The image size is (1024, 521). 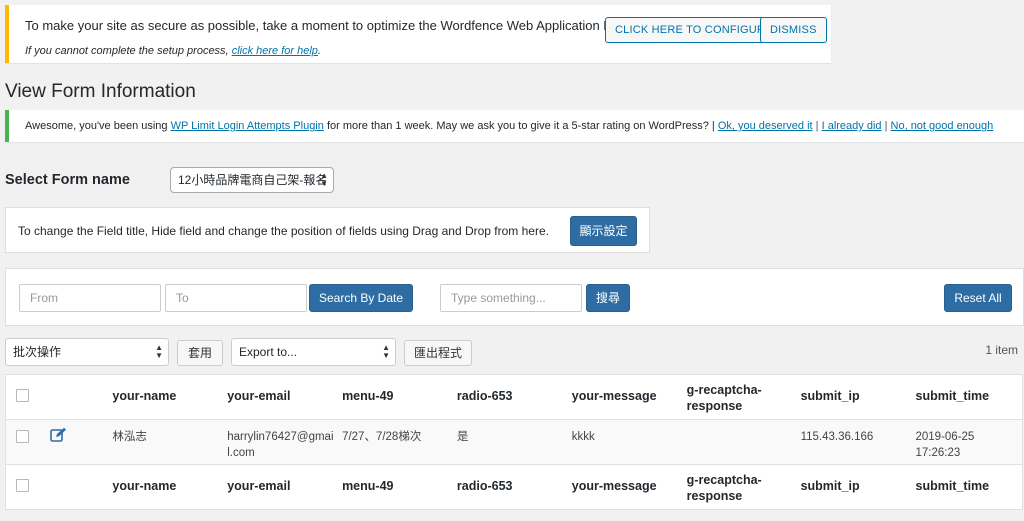 What do you see at coordinates (399, 397) in the screenshot?
I see `col-header-menu-49: menu-49` at bounding box center [399, 397].